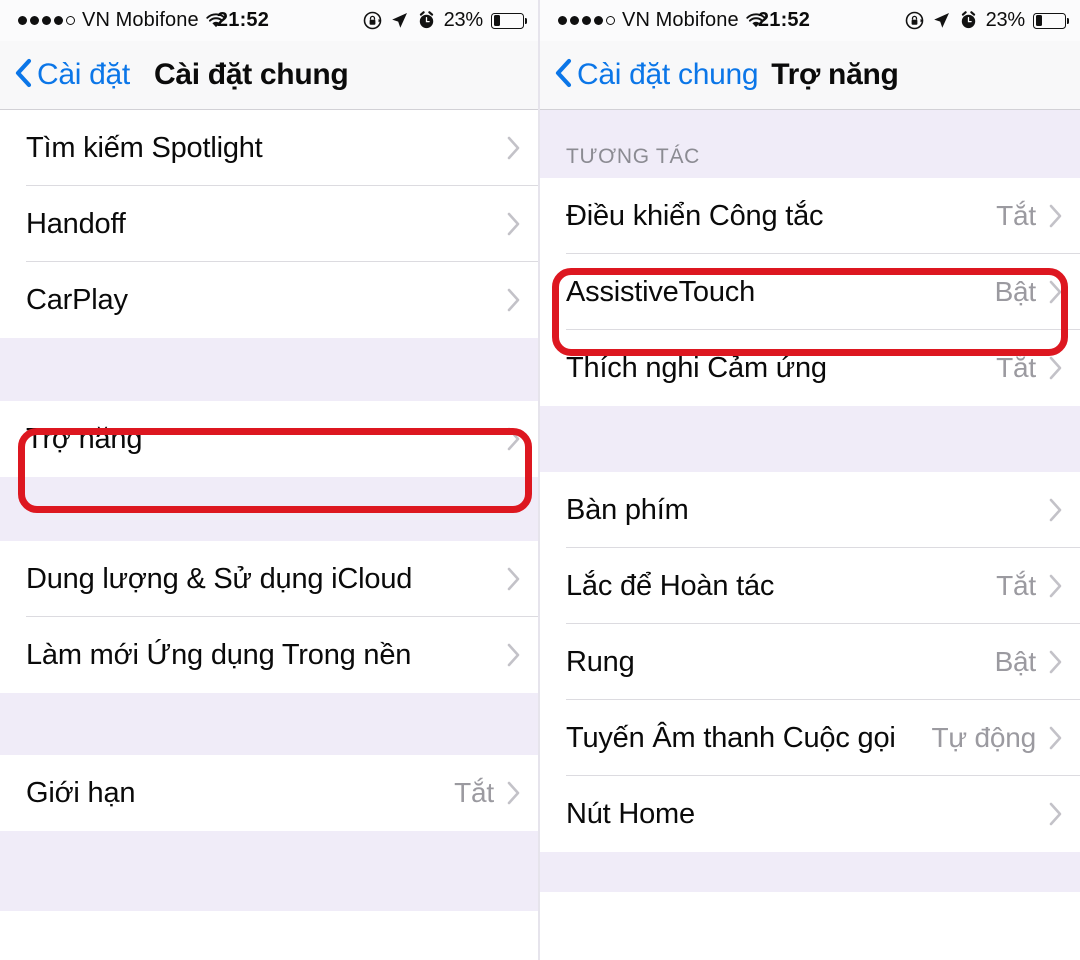 Image resolution: width=1080 pixels, height=960 pixels. What do you see at coordinates (696, 367) in the screenshot?
I see `row-label: Thích nghi Cảm ứng` at bounding box center [696, 367].